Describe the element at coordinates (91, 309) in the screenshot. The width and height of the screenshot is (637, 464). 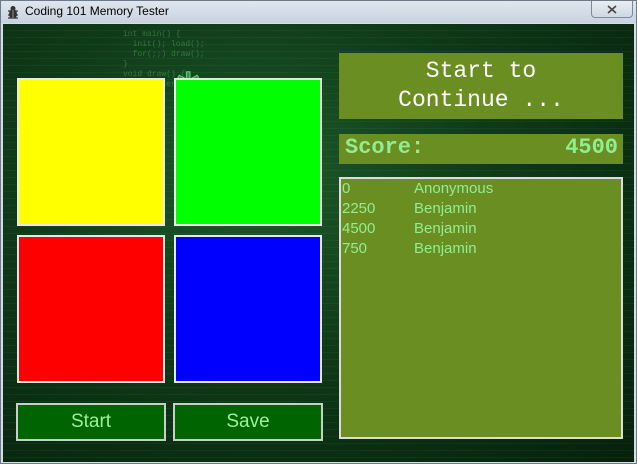
I see `red-pad` at that location.